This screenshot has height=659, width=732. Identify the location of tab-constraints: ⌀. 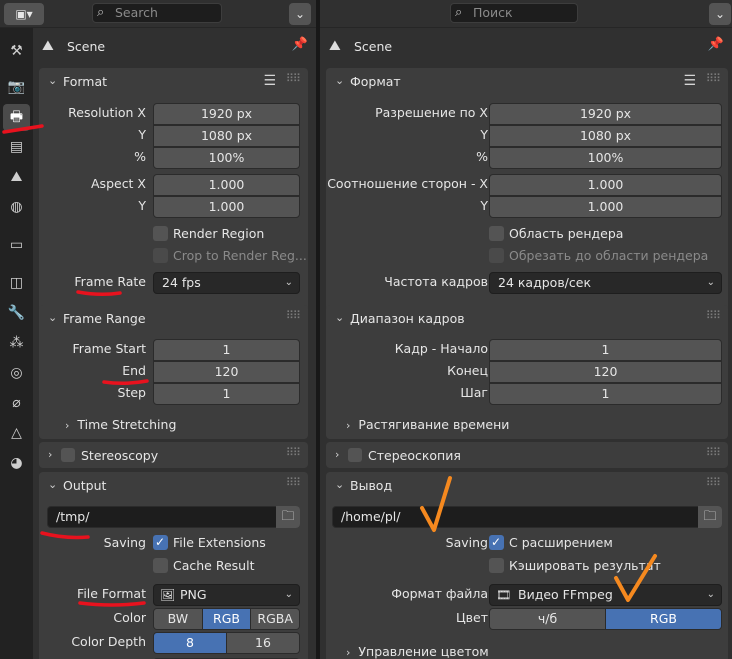
(16, 403).